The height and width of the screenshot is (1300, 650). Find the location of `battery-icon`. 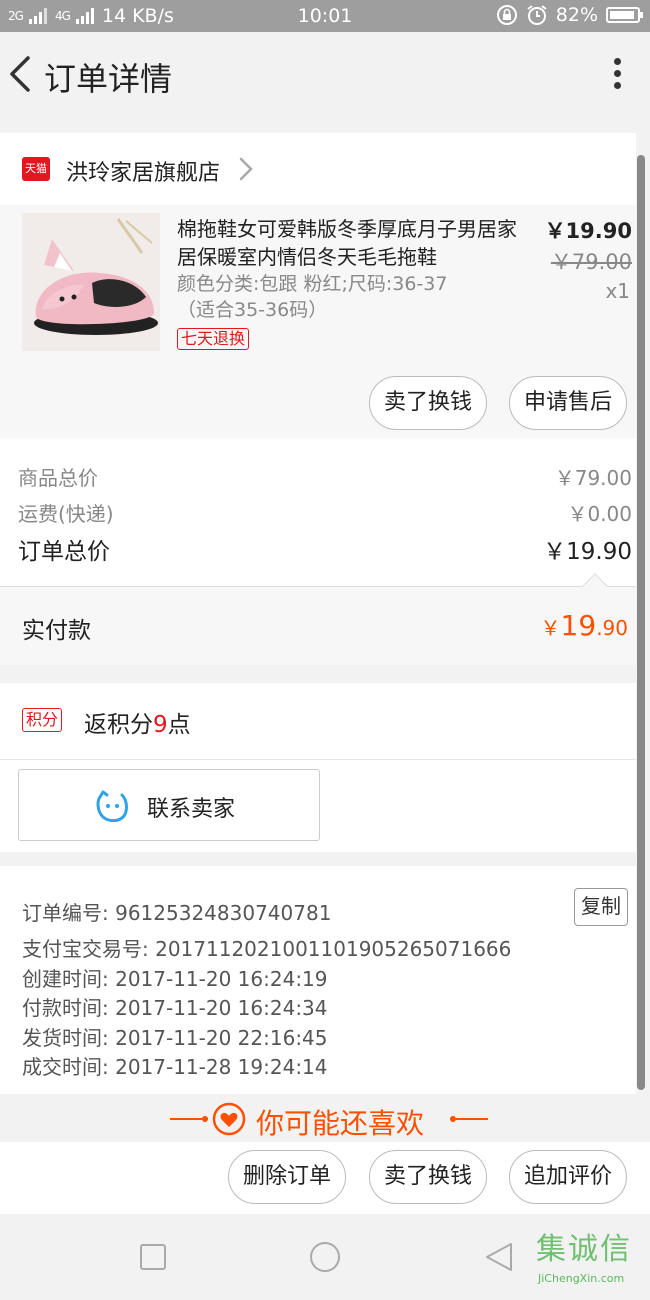

battery-icon is located at coordinates (624, 15).